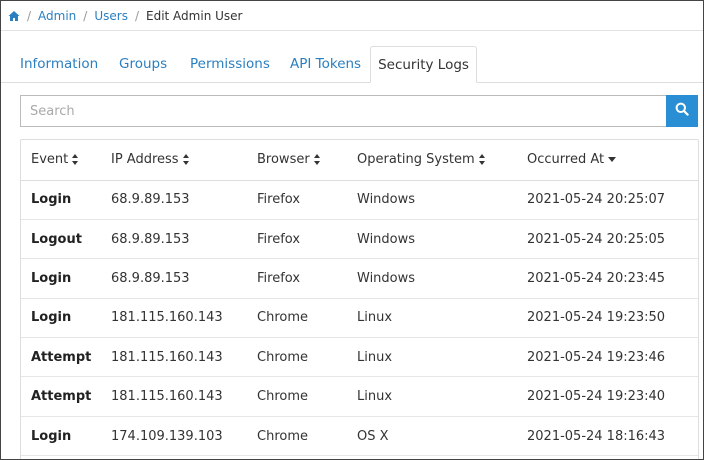 The image size is (704, 460). What do you see at coordinates (111, 16) in the screenshot?
I see `breadcrumb-users-link: Users` at bounding box center [111, 16].